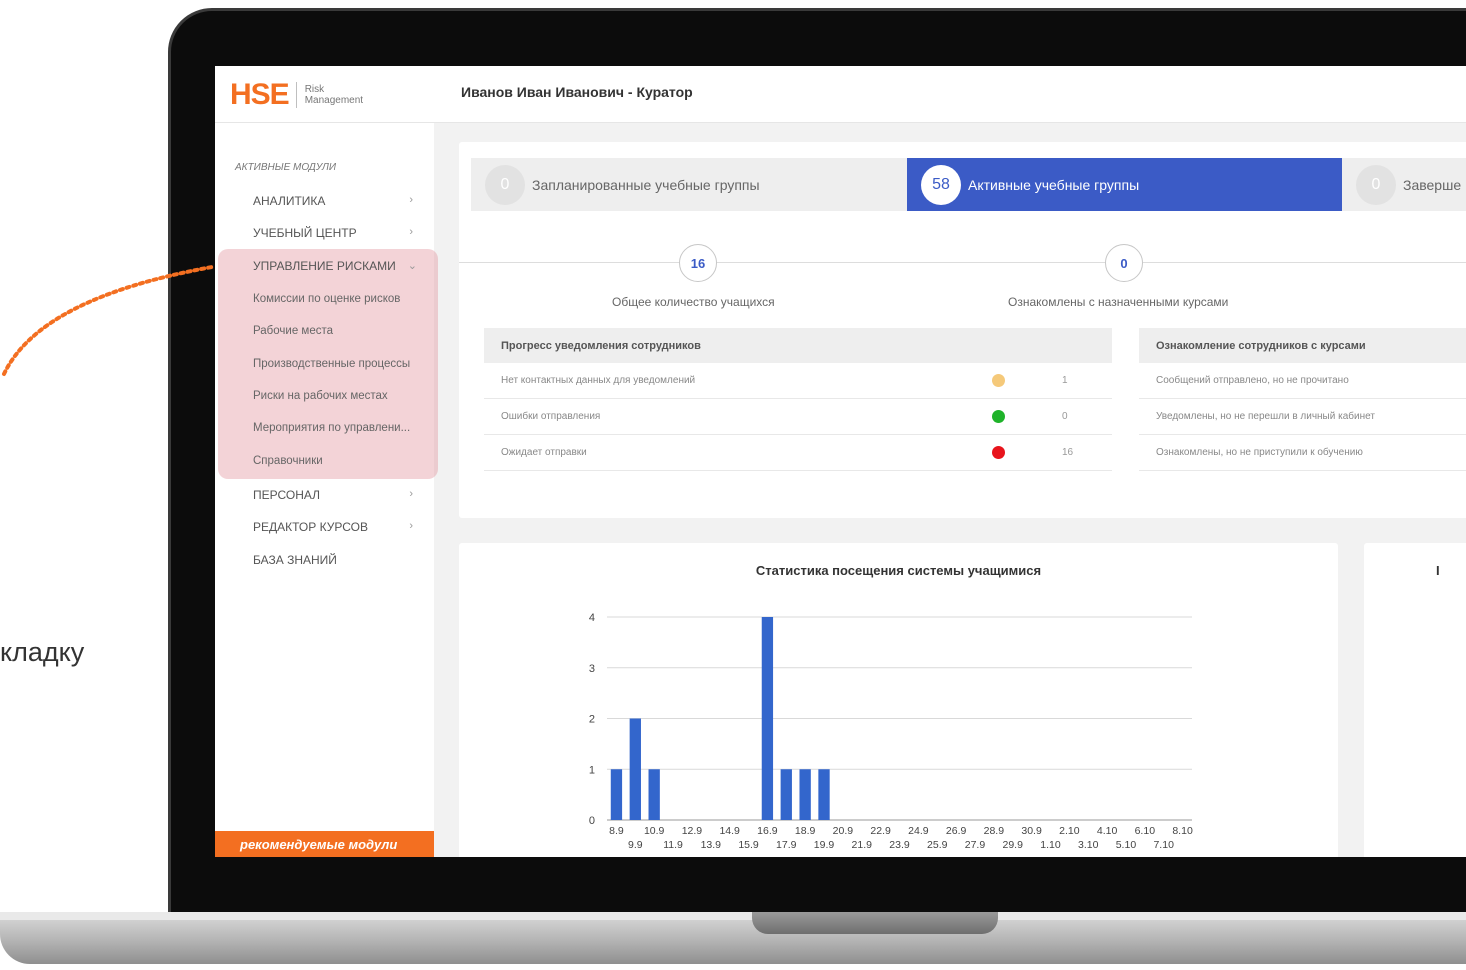 This screenshot has height=970, width=1466. Describe the element at coordinates (286, 167) in the screenshot. I see `sidebar-caption: АКТИВНЫЕ МОДУЛИ` at that location.